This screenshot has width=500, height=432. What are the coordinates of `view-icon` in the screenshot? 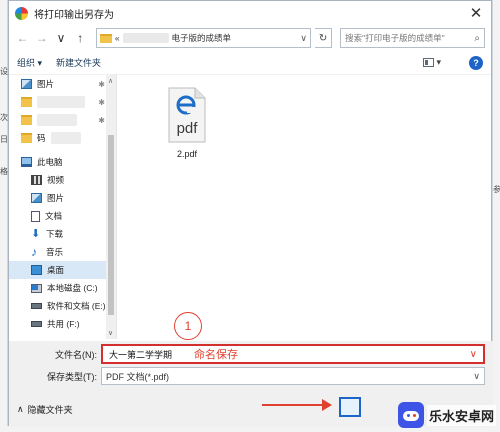 It's located at (429, 62).